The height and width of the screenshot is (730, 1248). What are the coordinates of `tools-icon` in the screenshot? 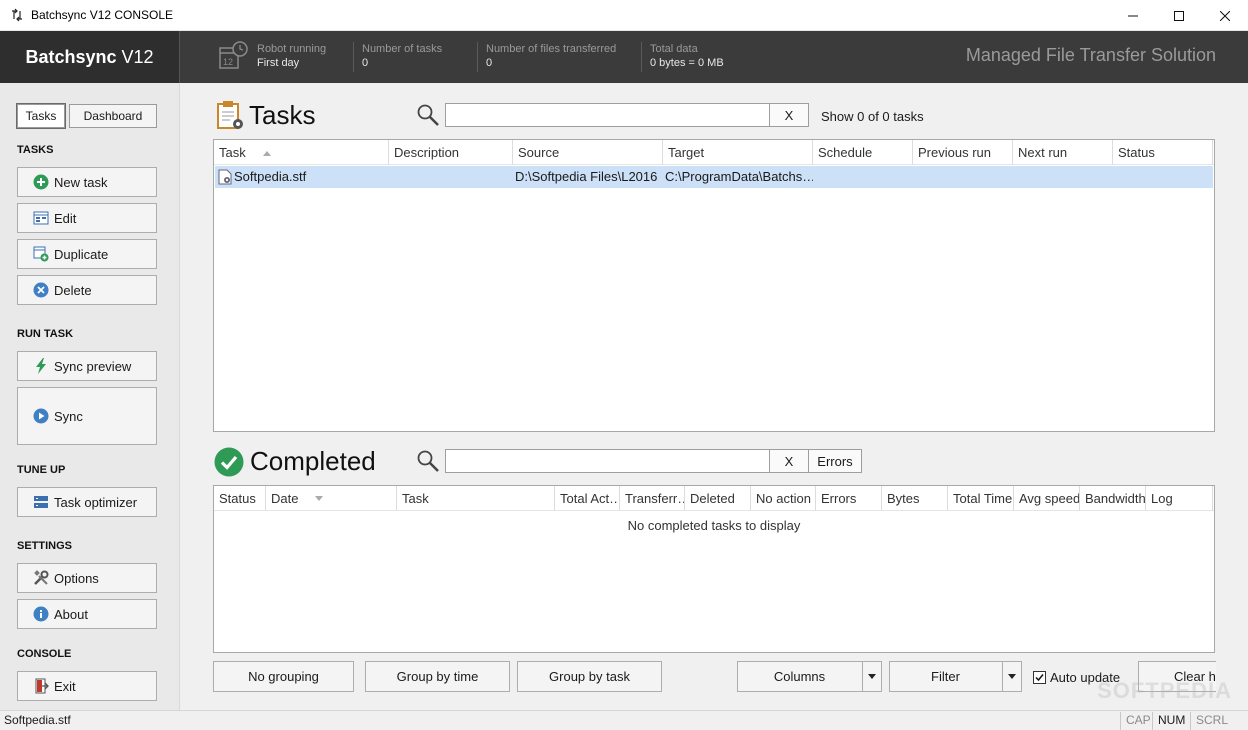 It's located at (40, 578).